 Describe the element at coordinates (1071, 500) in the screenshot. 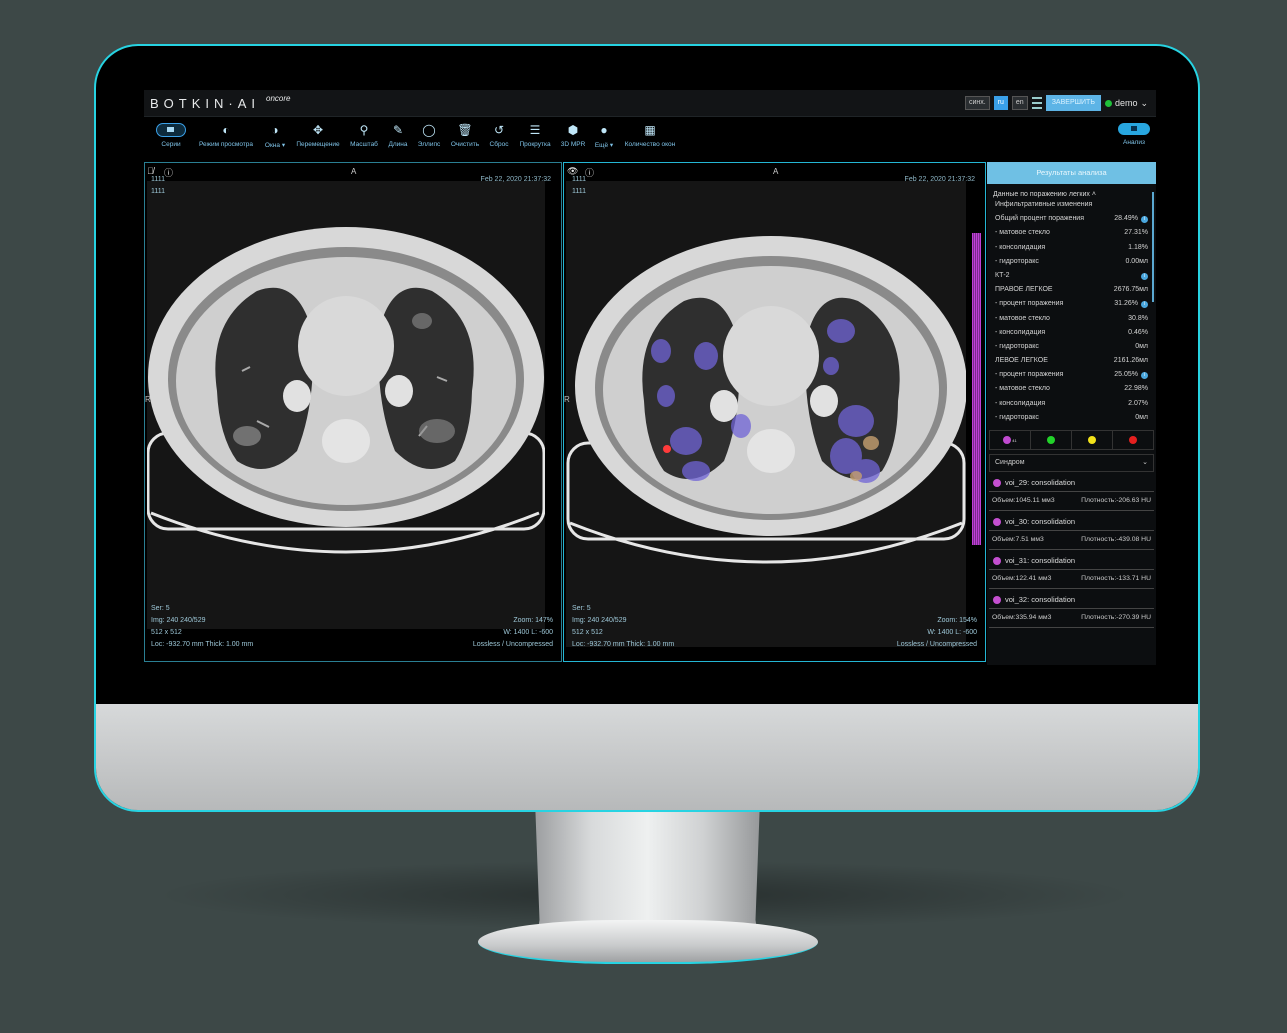

I see `voi-stats: Объем:1045.11 мм3 Плотность:-206.63 HU` at that location.